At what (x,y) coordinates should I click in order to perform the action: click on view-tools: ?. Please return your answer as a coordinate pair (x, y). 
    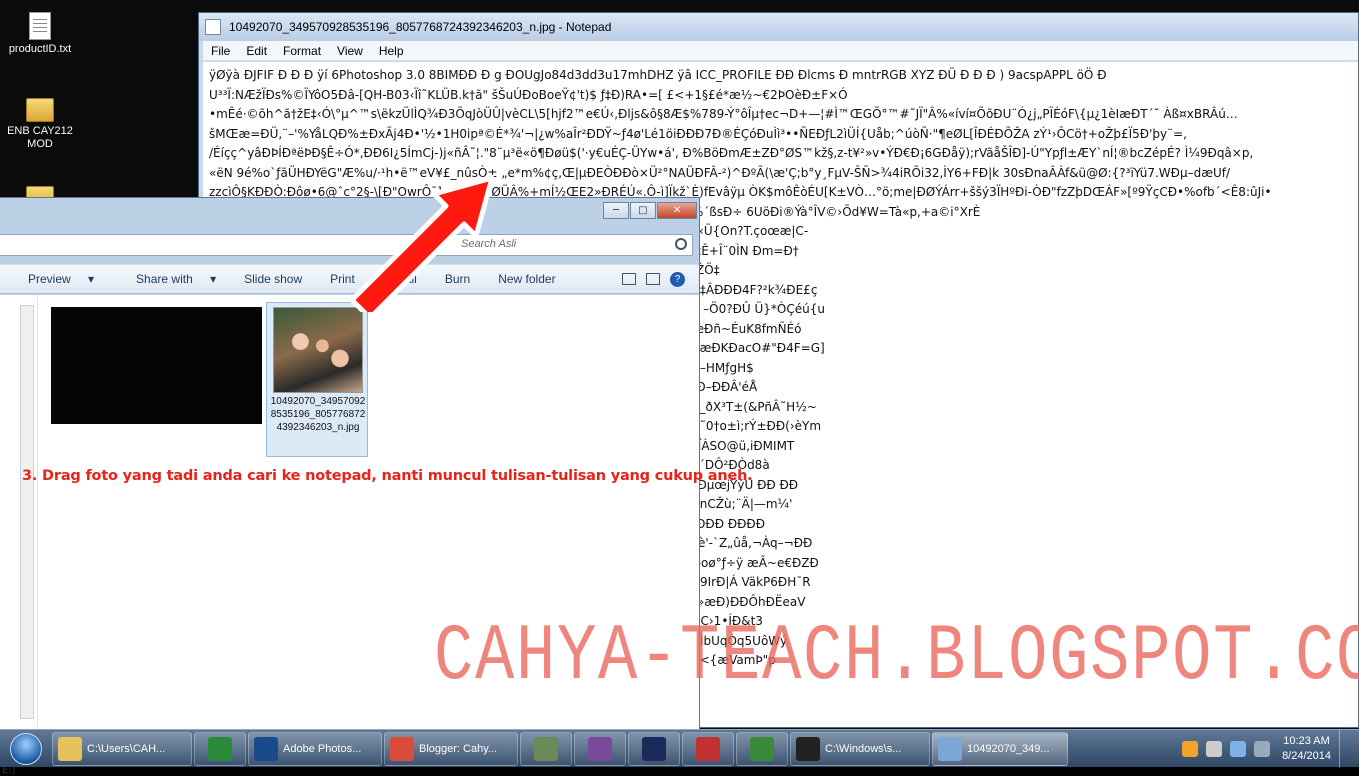
    Looking at the image, I should click on (653, 279).